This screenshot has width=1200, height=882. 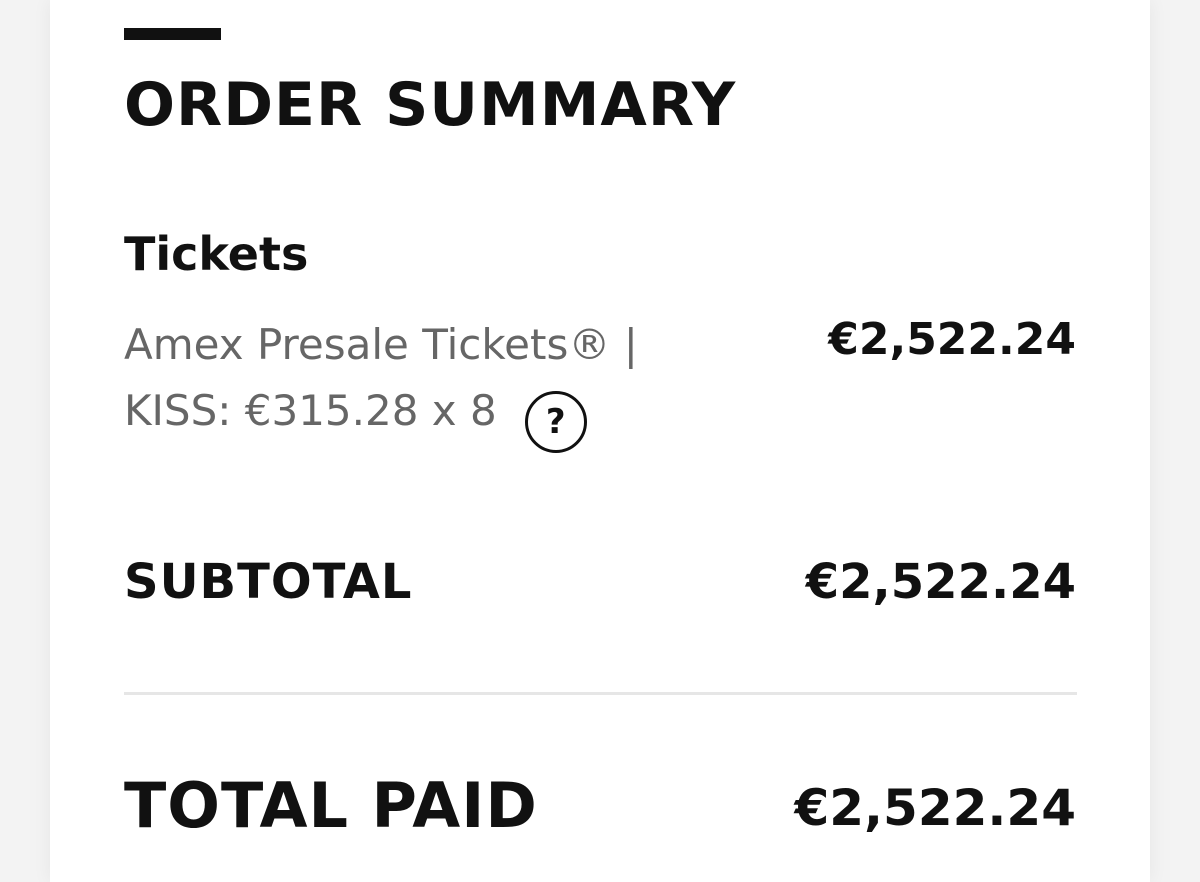 What do you see at coordinates (268, 582) in the screenshot?
I see `subtotal-label: SUBTOTAL` at bounding box center [268, 582].